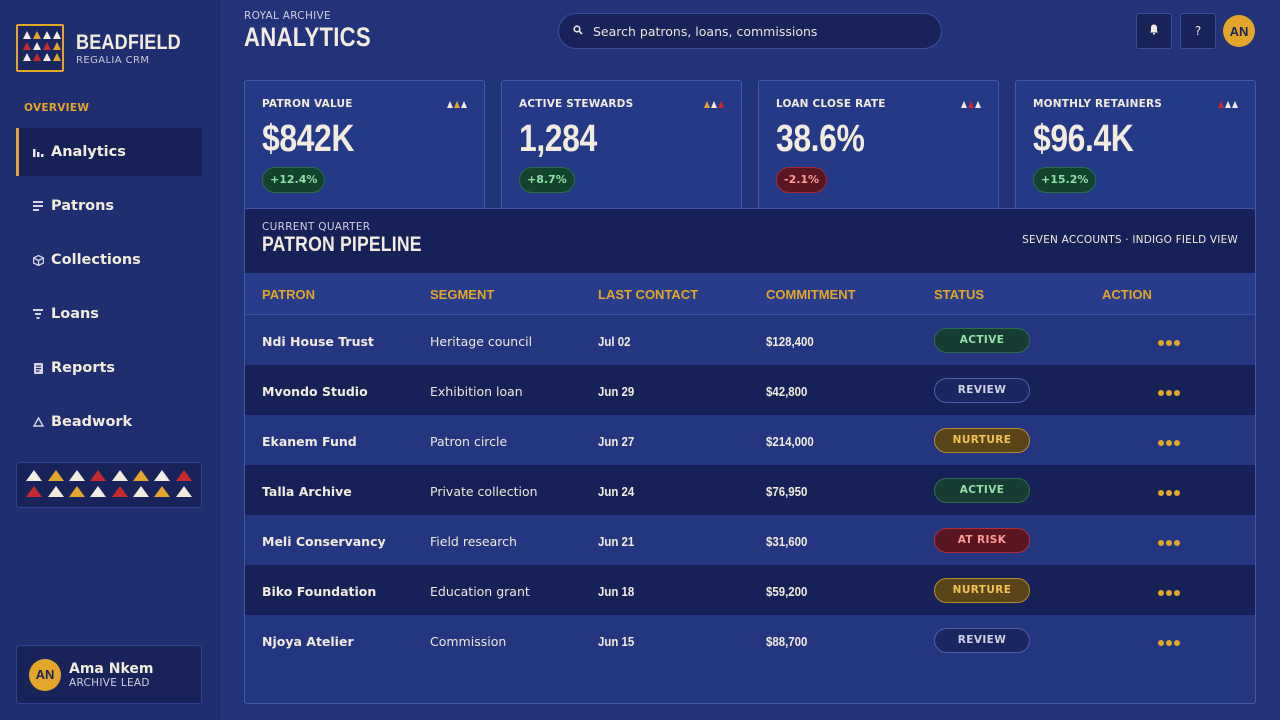  I want to click on brand: BEADFIELD REGALIA CRM, so click(107, 48).